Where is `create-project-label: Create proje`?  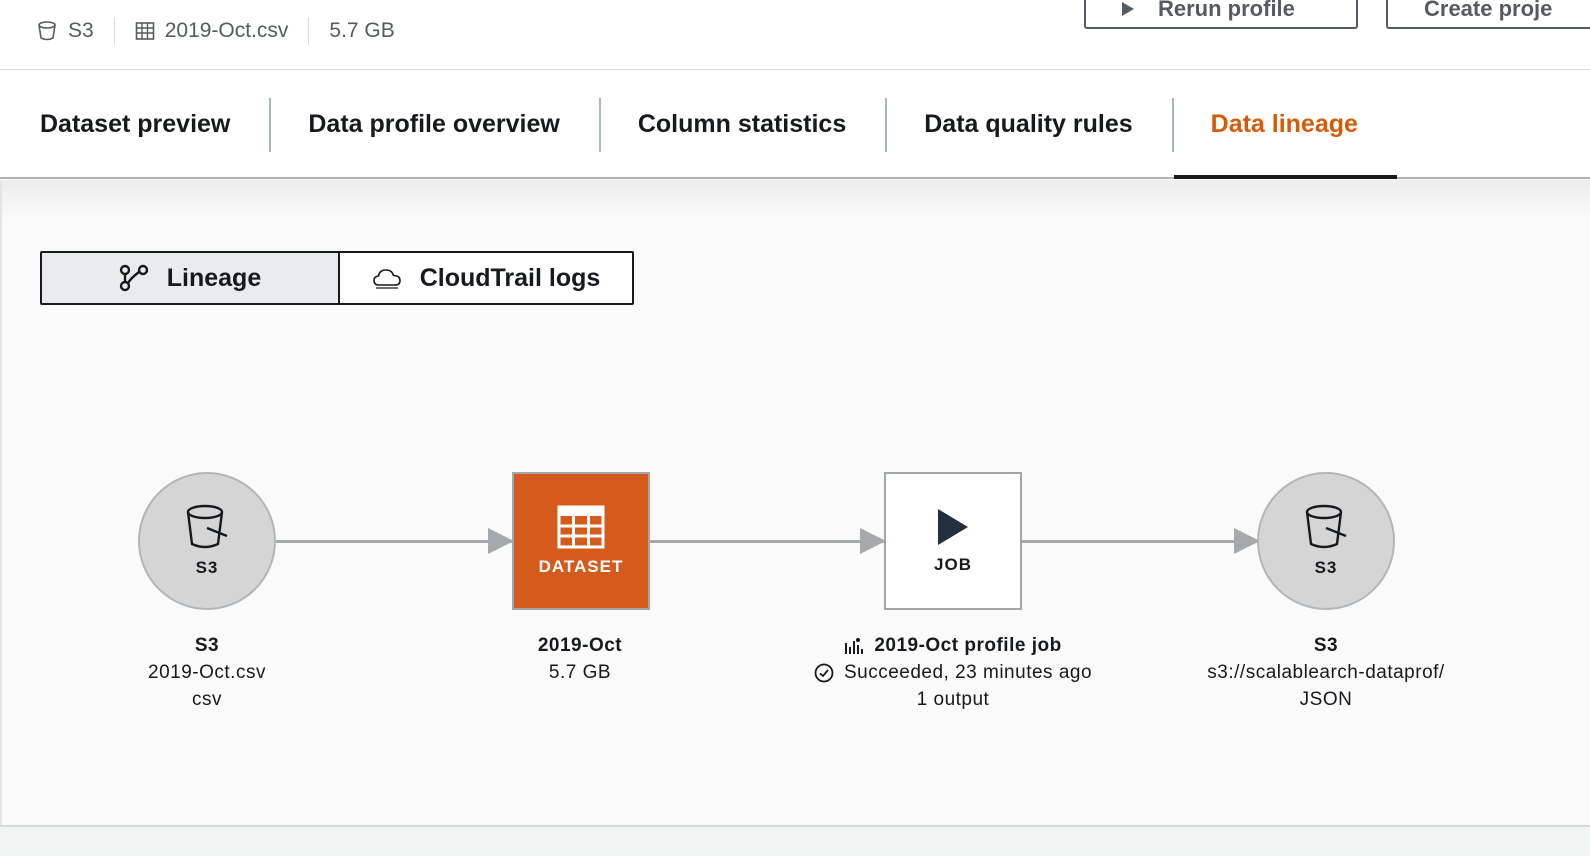 create-project-label: Create proje is located at coordinates (1488, 10).